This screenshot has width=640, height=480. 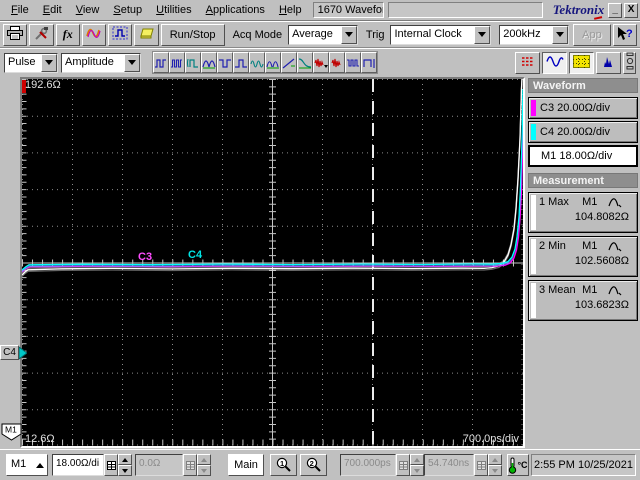 I want to click on measure-high-button, so click(x=161, y=62).